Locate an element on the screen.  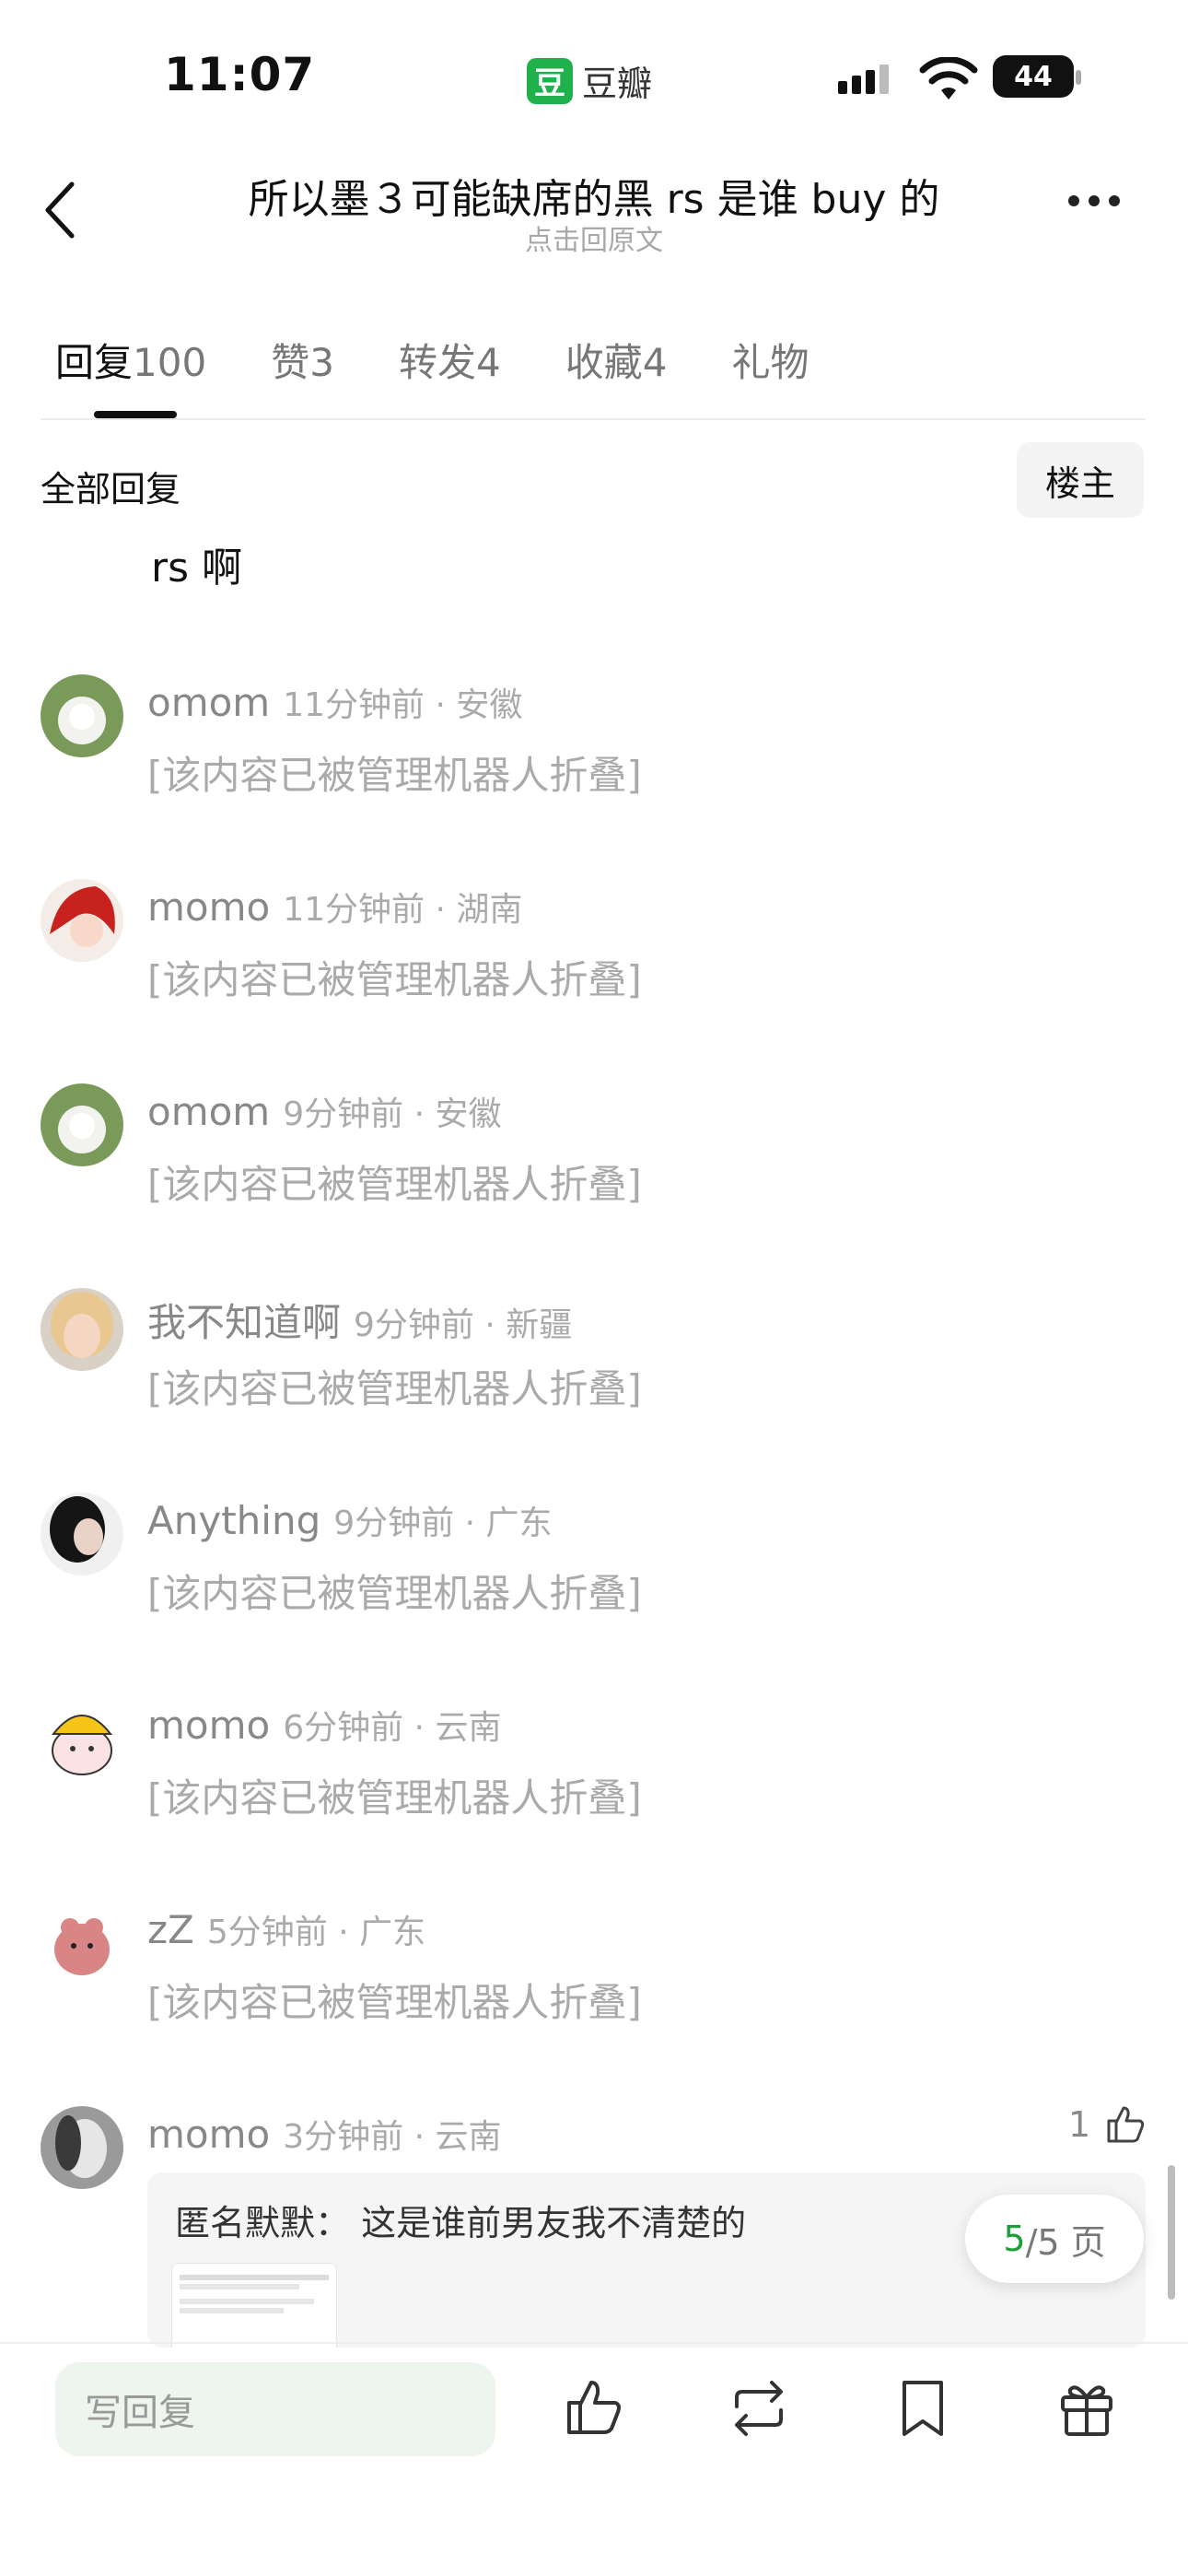
partial-reply-text: rs 啊 is located at coordinates (196, 567).